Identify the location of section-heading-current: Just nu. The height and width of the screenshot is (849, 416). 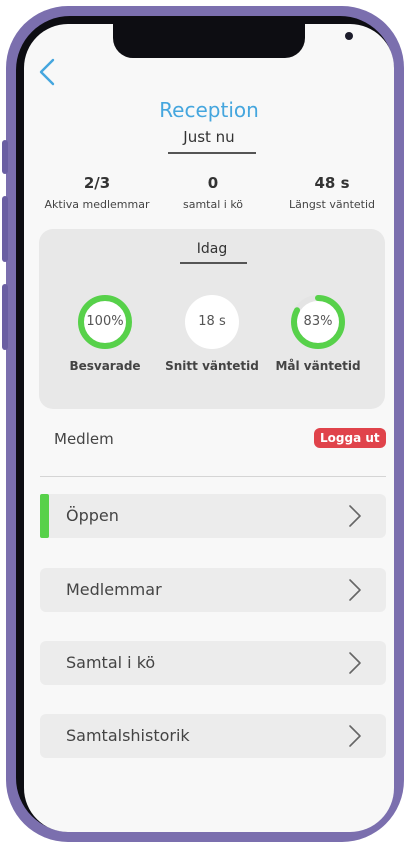
(209, 137).